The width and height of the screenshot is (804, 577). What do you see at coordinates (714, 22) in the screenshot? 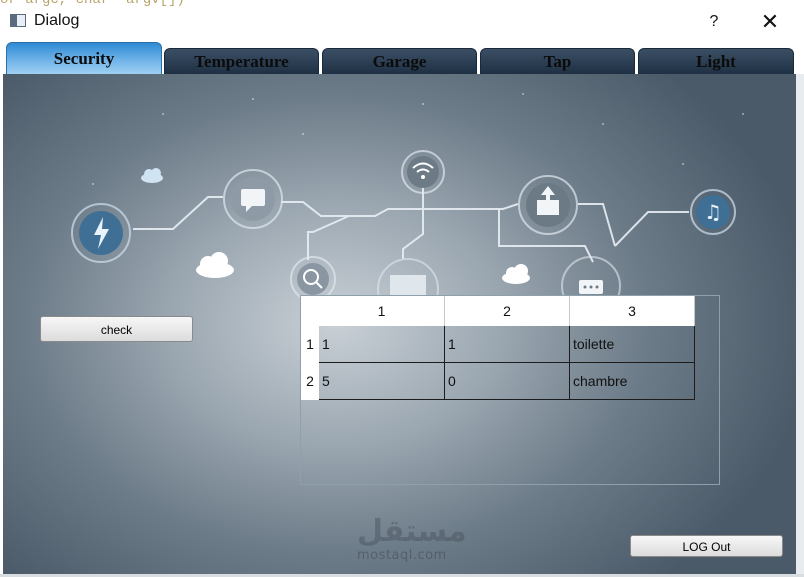
I see `help-button: ?` at bounding box center [714, 22].